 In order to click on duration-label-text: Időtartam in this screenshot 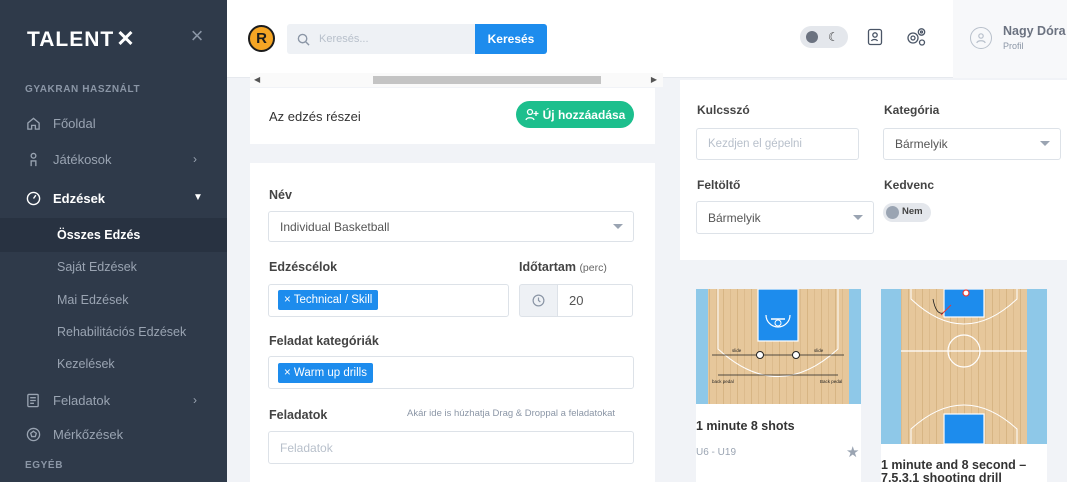, I will do `click(547, 267)`.